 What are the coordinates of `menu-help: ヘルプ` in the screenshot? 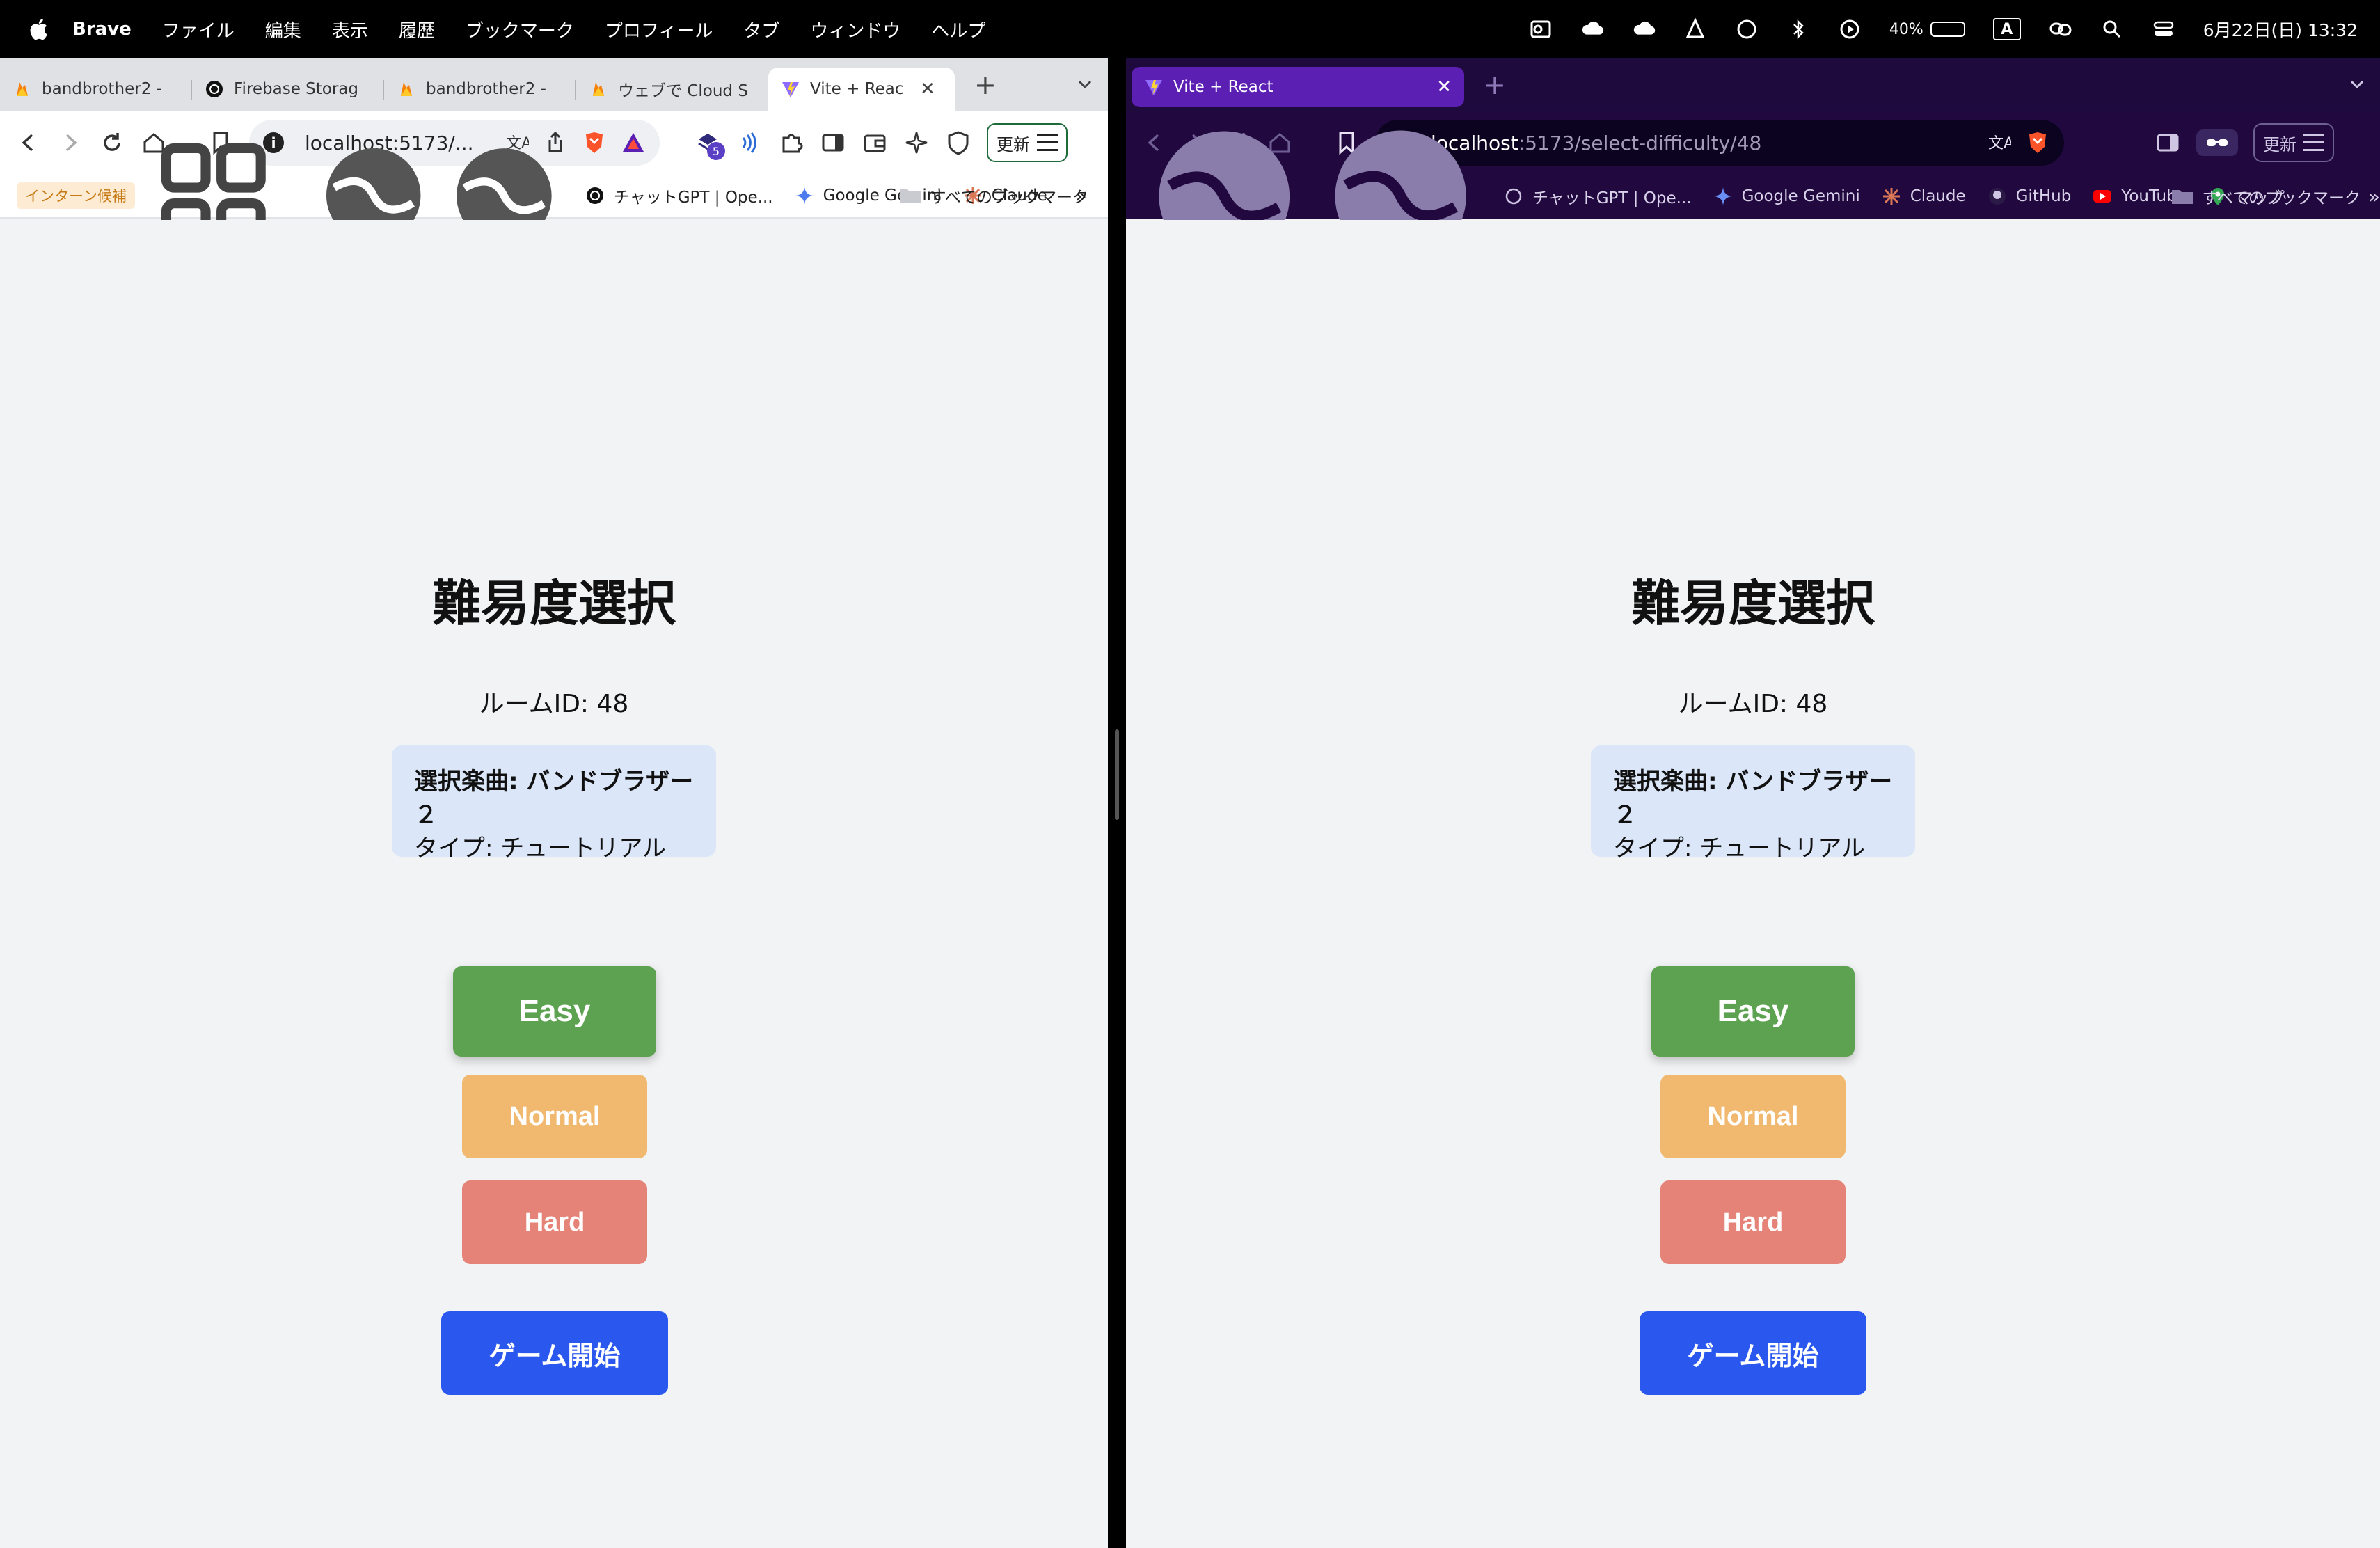 It's located at (958, 29).